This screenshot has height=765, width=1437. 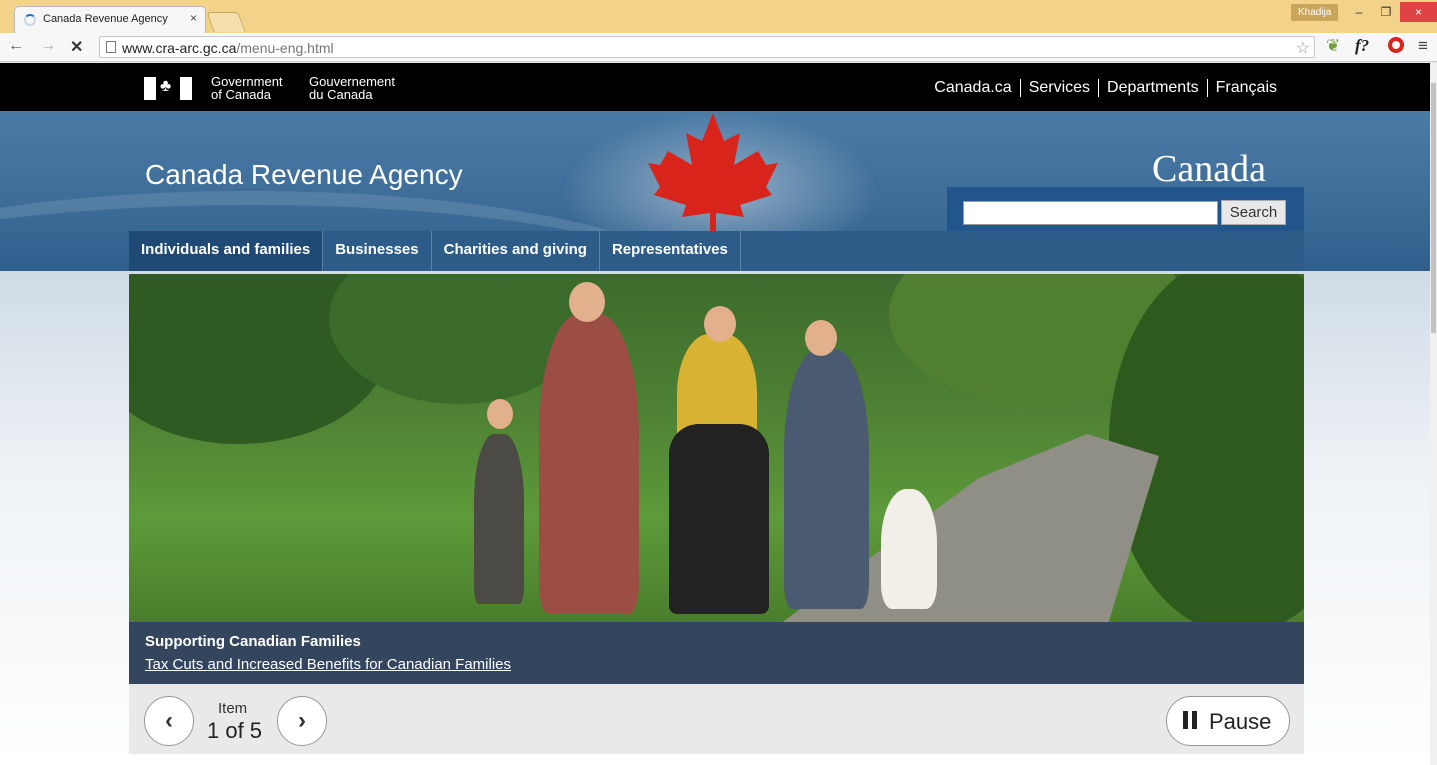 I want to click on page-icon, so click(x=111, y=47).